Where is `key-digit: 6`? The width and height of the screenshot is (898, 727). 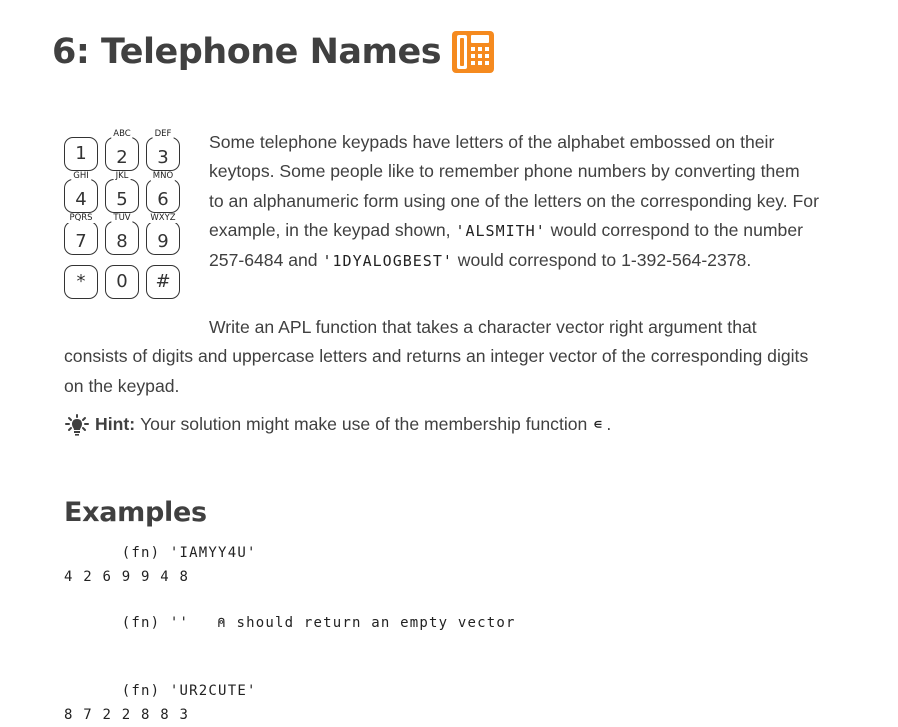 key-digit: 6 is located at coordinates (163, 199).